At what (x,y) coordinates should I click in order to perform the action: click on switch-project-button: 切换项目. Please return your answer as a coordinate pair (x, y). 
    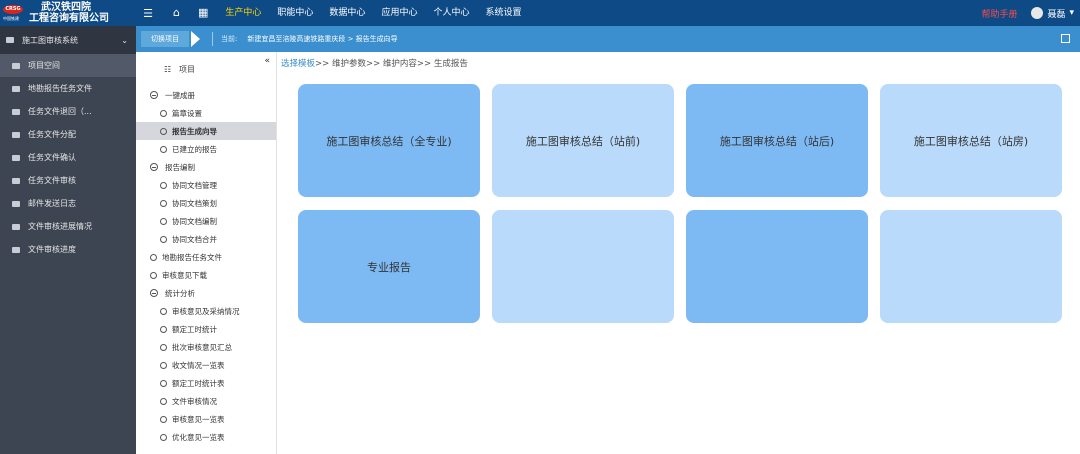
    Looking at the image, I should click on (165, 39).